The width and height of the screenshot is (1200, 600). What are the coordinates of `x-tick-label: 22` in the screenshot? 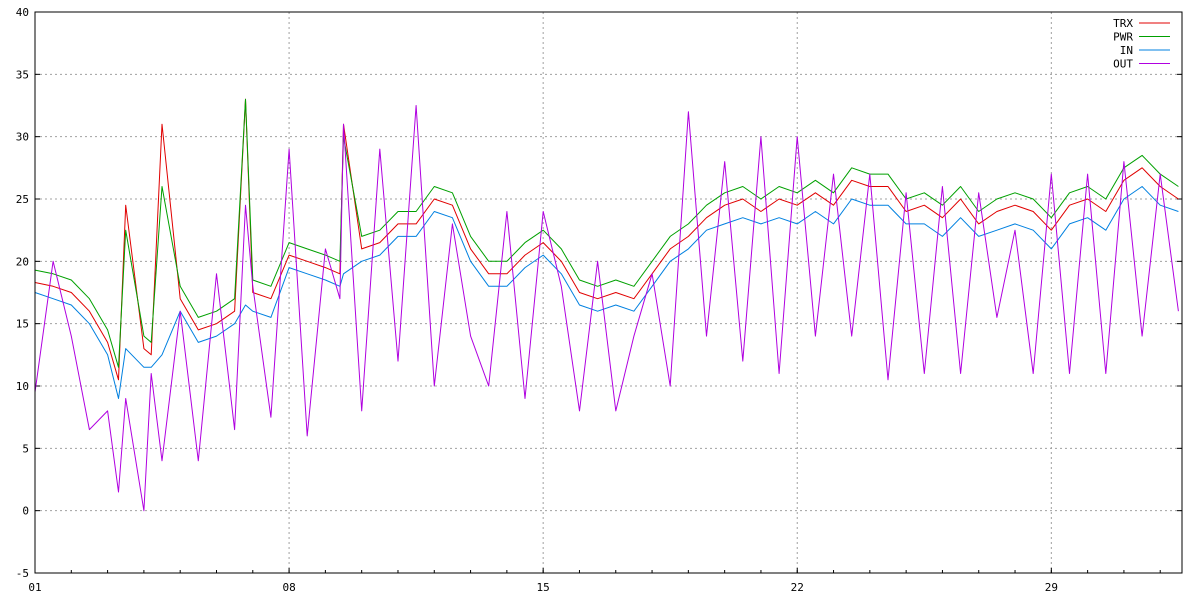 It's located at (797, 587).